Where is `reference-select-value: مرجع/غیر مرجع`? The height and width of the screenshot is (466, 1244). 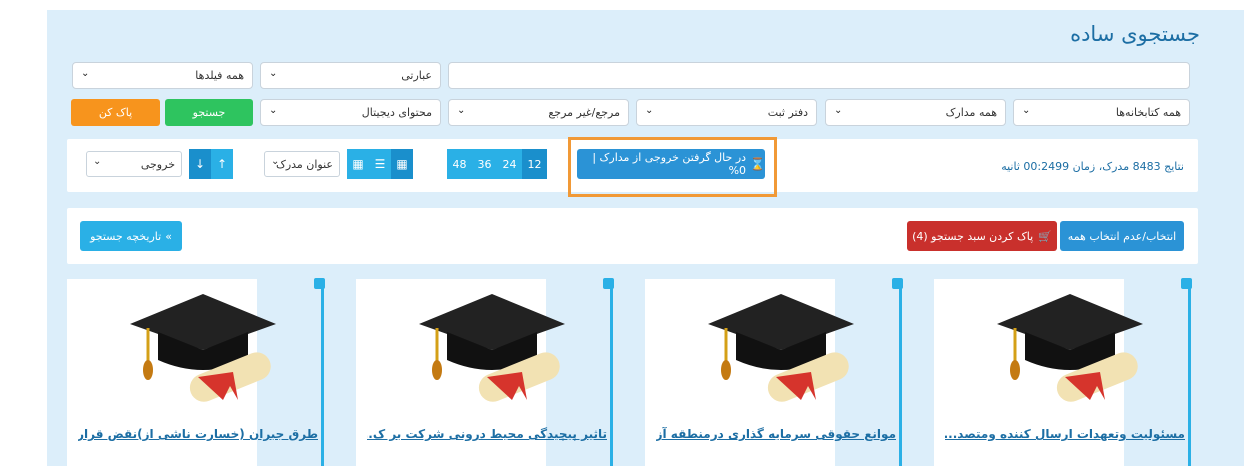 reference-select-value: مرجع/غیر مرجع is located at coordinates (584, 112).